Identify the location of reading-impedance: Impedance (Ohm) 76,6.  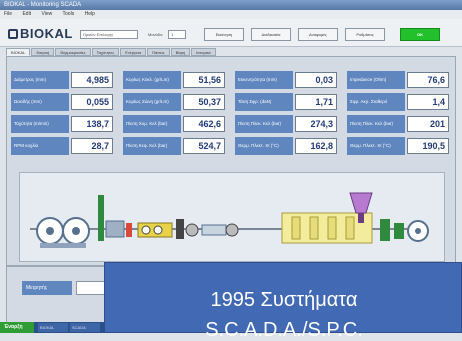
(400, 80).